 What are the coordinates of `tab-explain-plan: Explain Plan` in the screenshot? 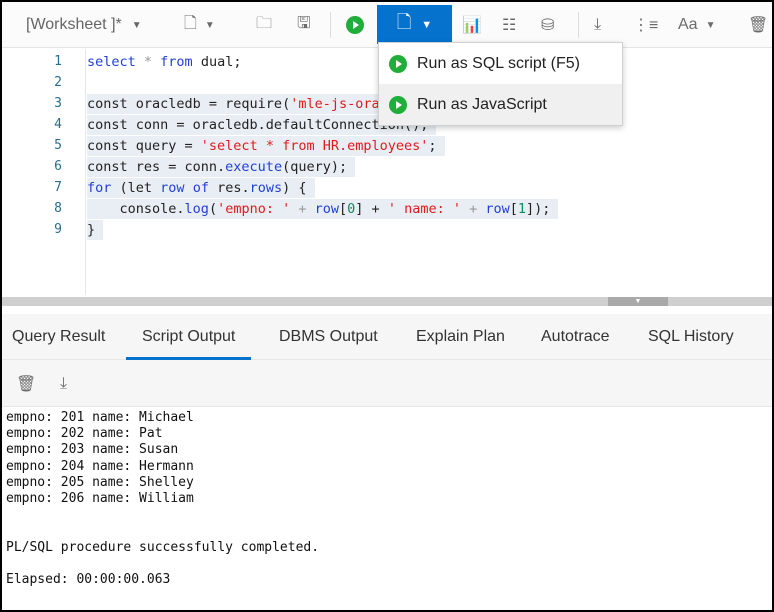 It's located at (460, 337).